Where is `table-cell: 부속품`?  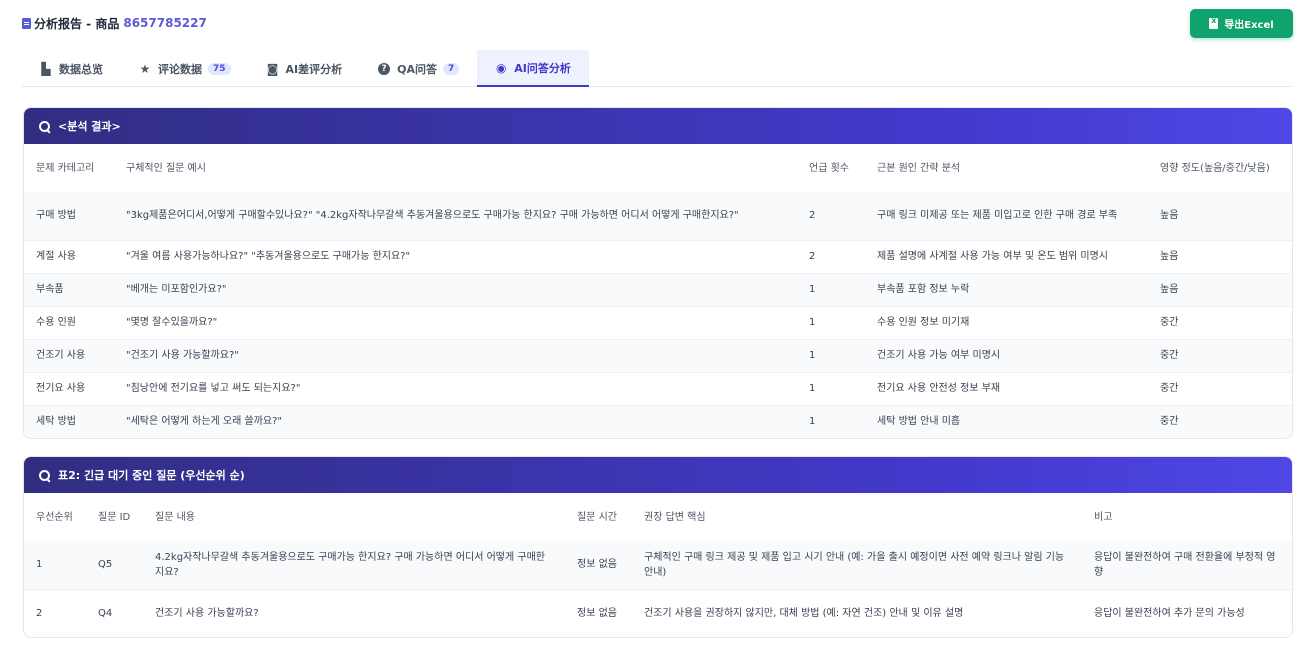 table-cell: 부속품 is located at coordinates (50, 289).